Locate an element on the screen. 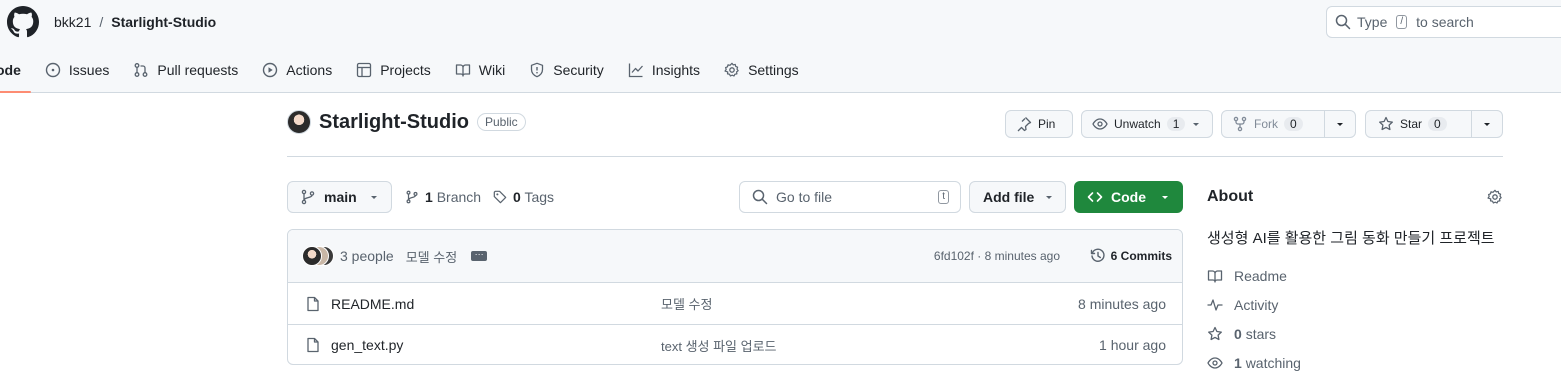  tab-settings: Settings is located at coordinates (761, 70).